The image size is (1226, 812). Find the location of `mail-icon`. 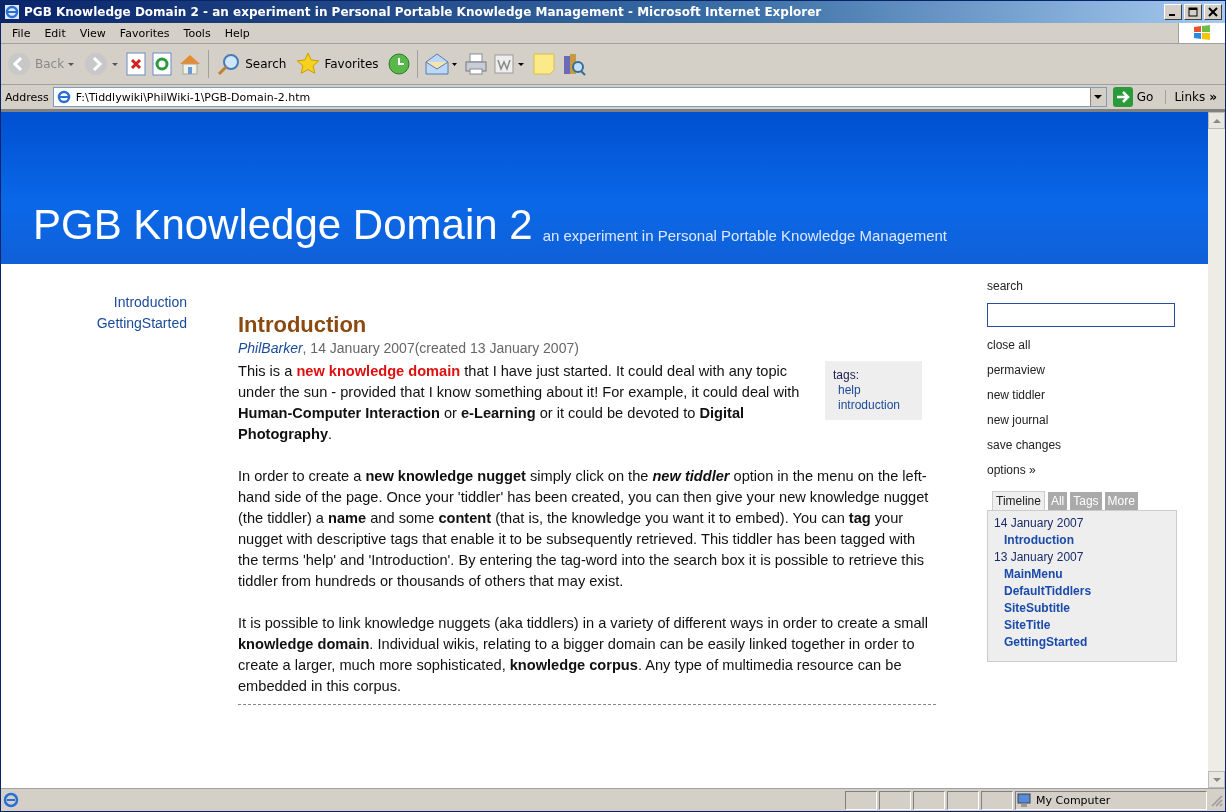

mail-icon is located at coordinates (440, 64).